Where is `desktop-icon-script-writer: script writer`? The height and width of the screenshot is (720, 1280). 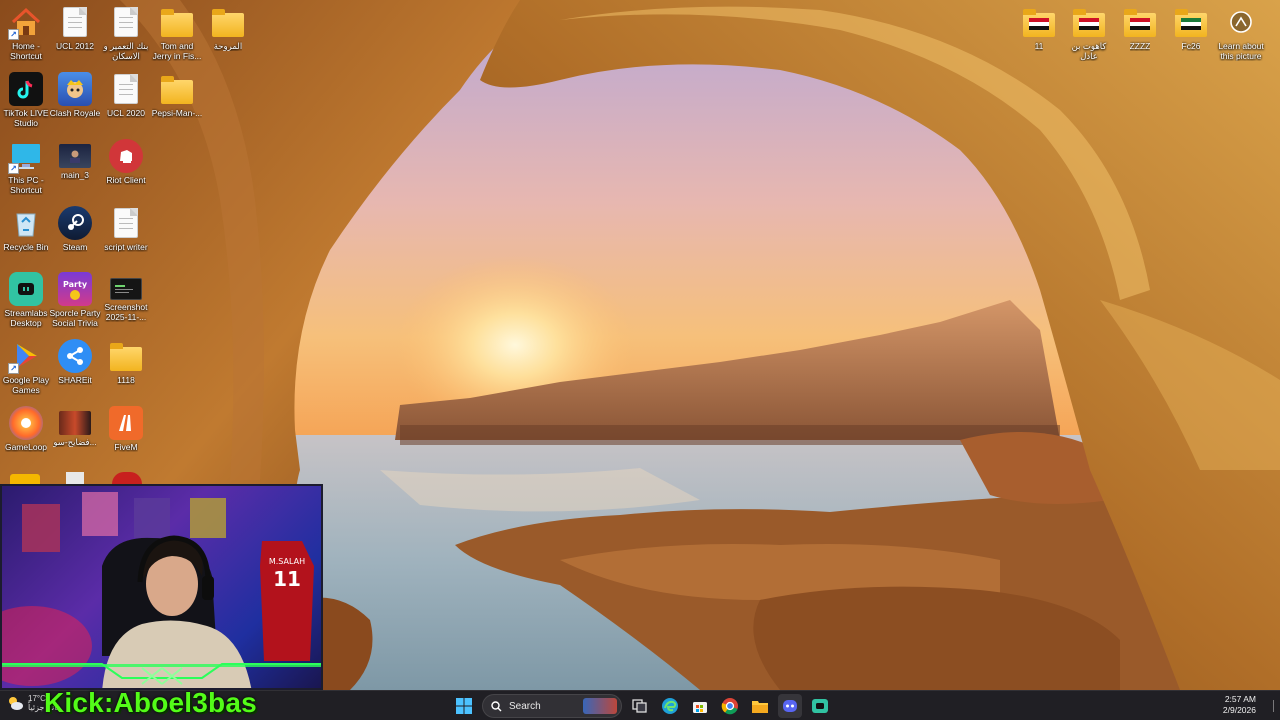 desktop-icon-script-writer: script writer is located at coordinates (126, 229).